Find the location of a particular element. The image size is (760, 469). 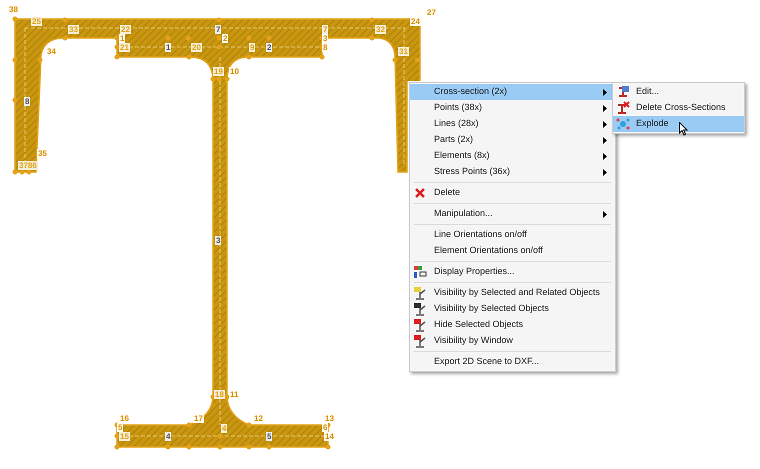

point-number-label: 27 is located at coordinates (431, 12).